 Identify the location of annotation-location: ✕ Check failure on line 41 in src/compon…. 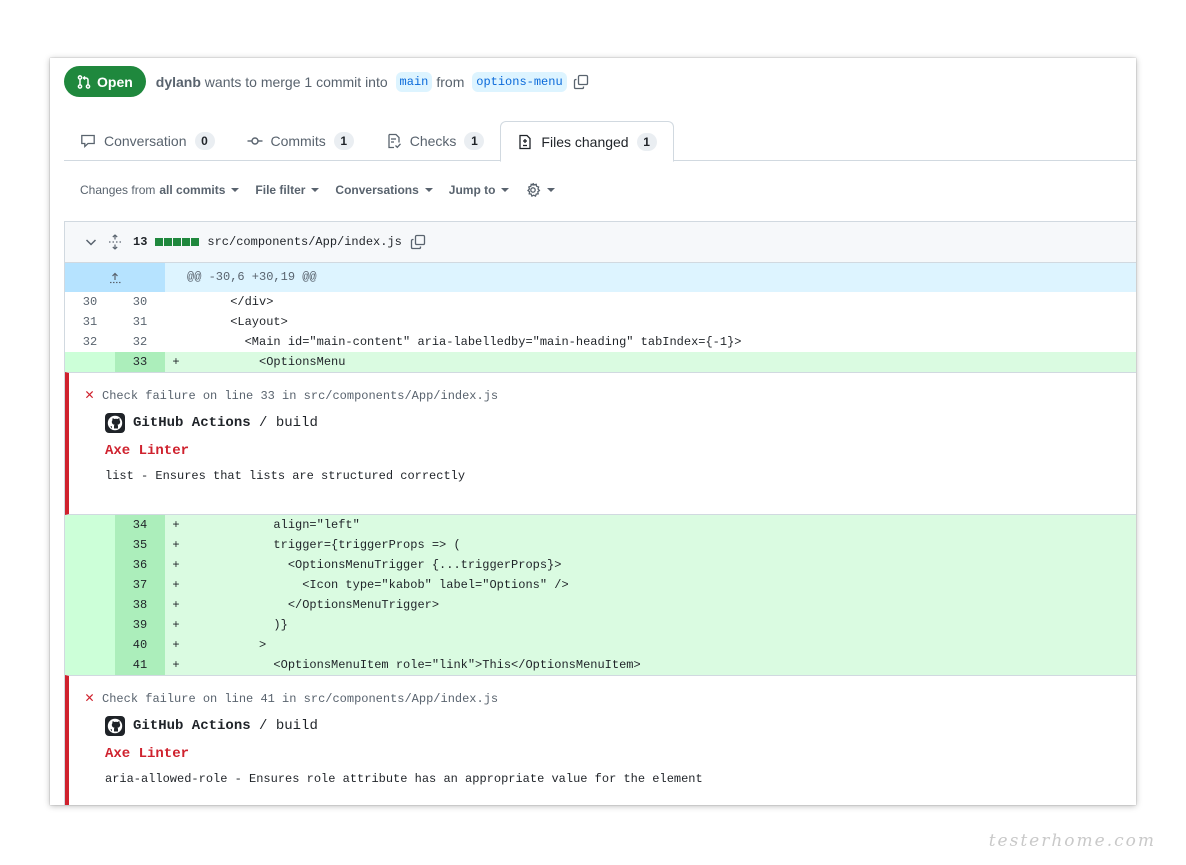
(610, 698).